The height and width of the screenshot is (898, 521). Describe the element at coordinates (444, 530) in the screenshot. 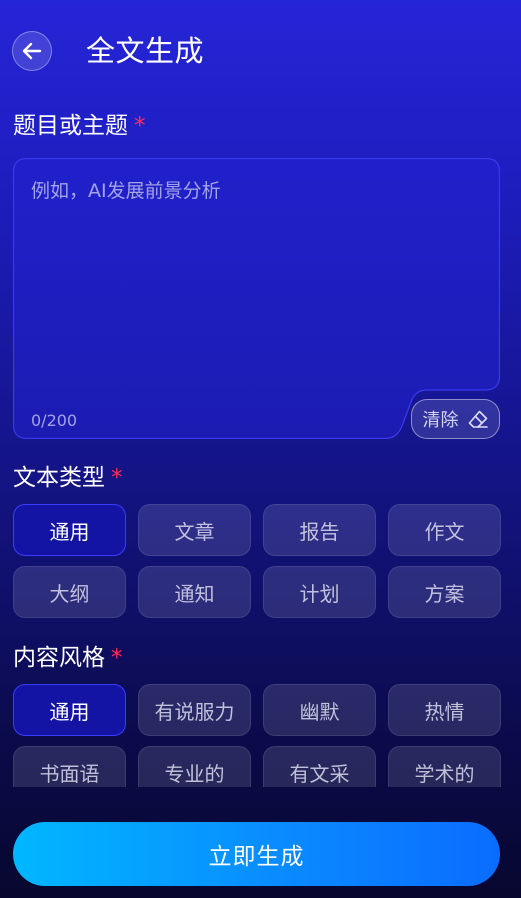

I see `text-type-chip-essay: 作文` at that location.